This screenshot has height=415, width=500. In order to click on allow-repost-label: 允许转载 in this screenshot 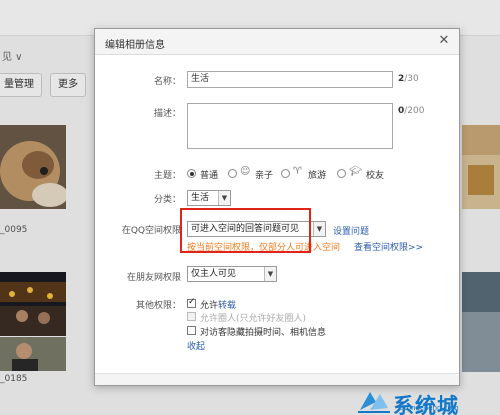, I will do `click(218, 306)`.